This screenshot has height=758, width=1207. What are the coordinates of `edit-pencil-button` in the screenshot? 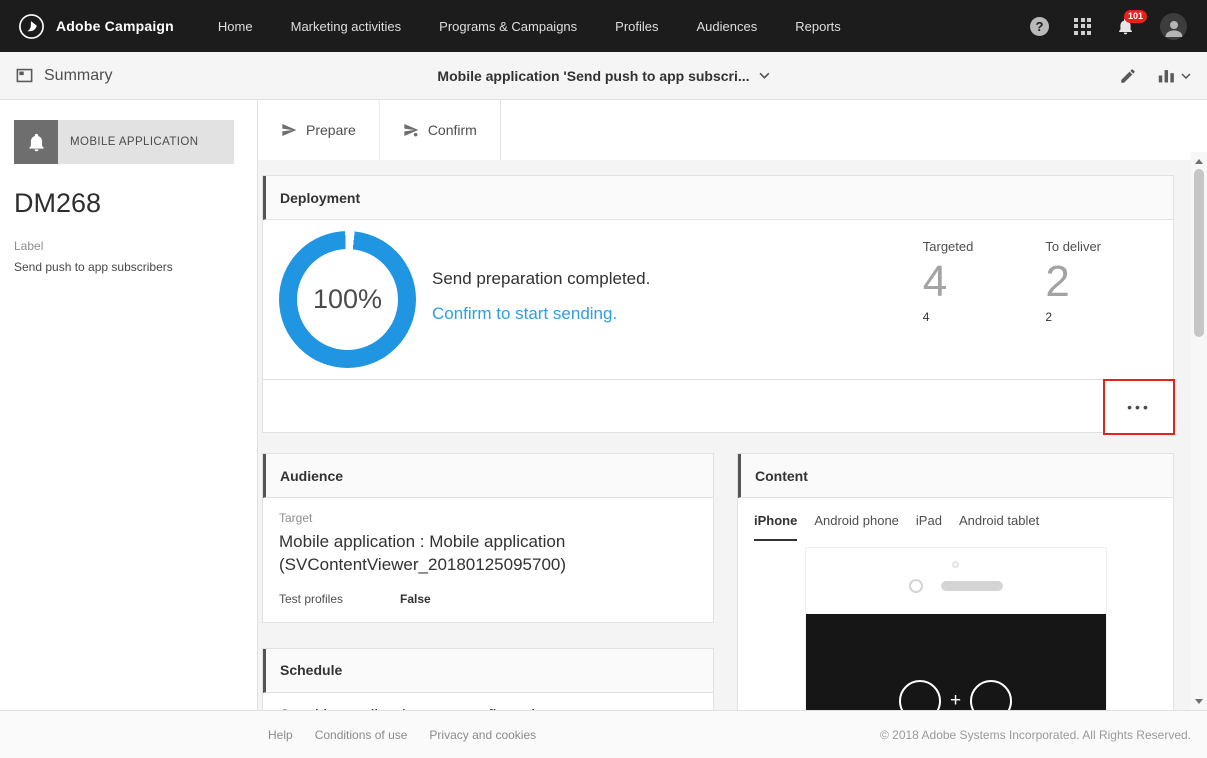 It's located at (1128, 76).